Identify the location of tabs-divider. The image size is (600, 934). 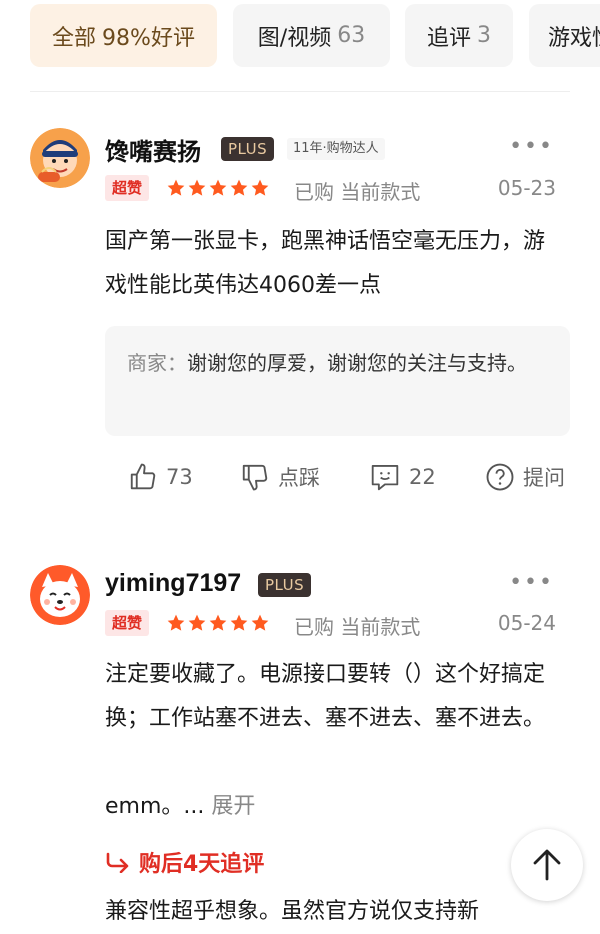
(300, 91).